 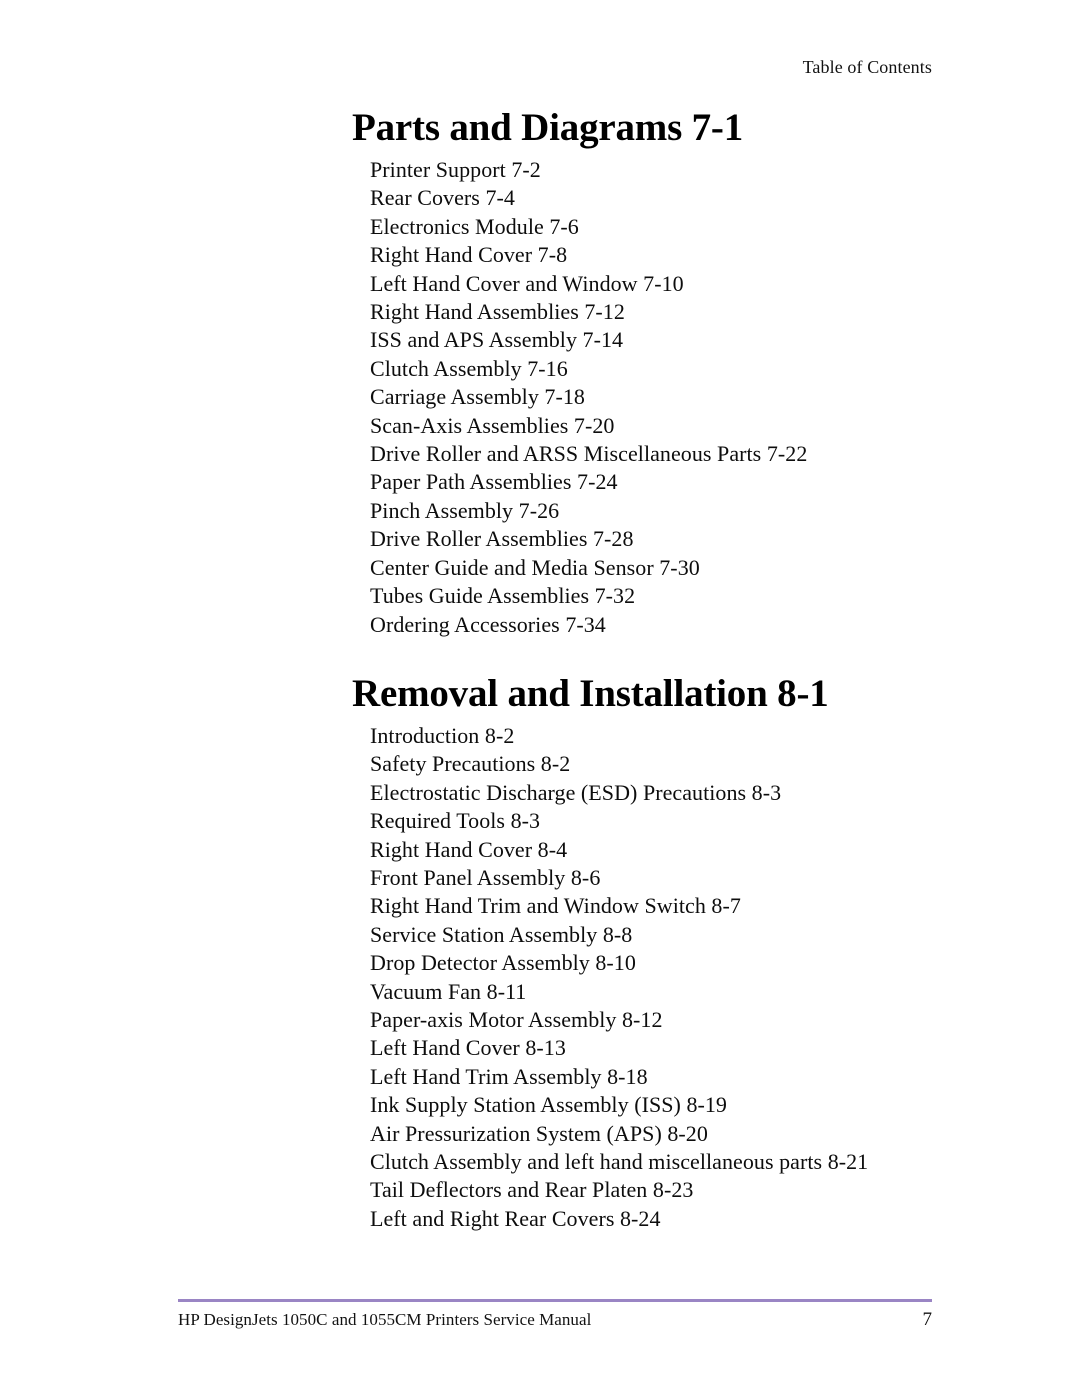 What do you see at coordinates (661, 170) in the screenshot?
I see `toc-entry: Printer Support 7-2` at bounding box center [661, 170].